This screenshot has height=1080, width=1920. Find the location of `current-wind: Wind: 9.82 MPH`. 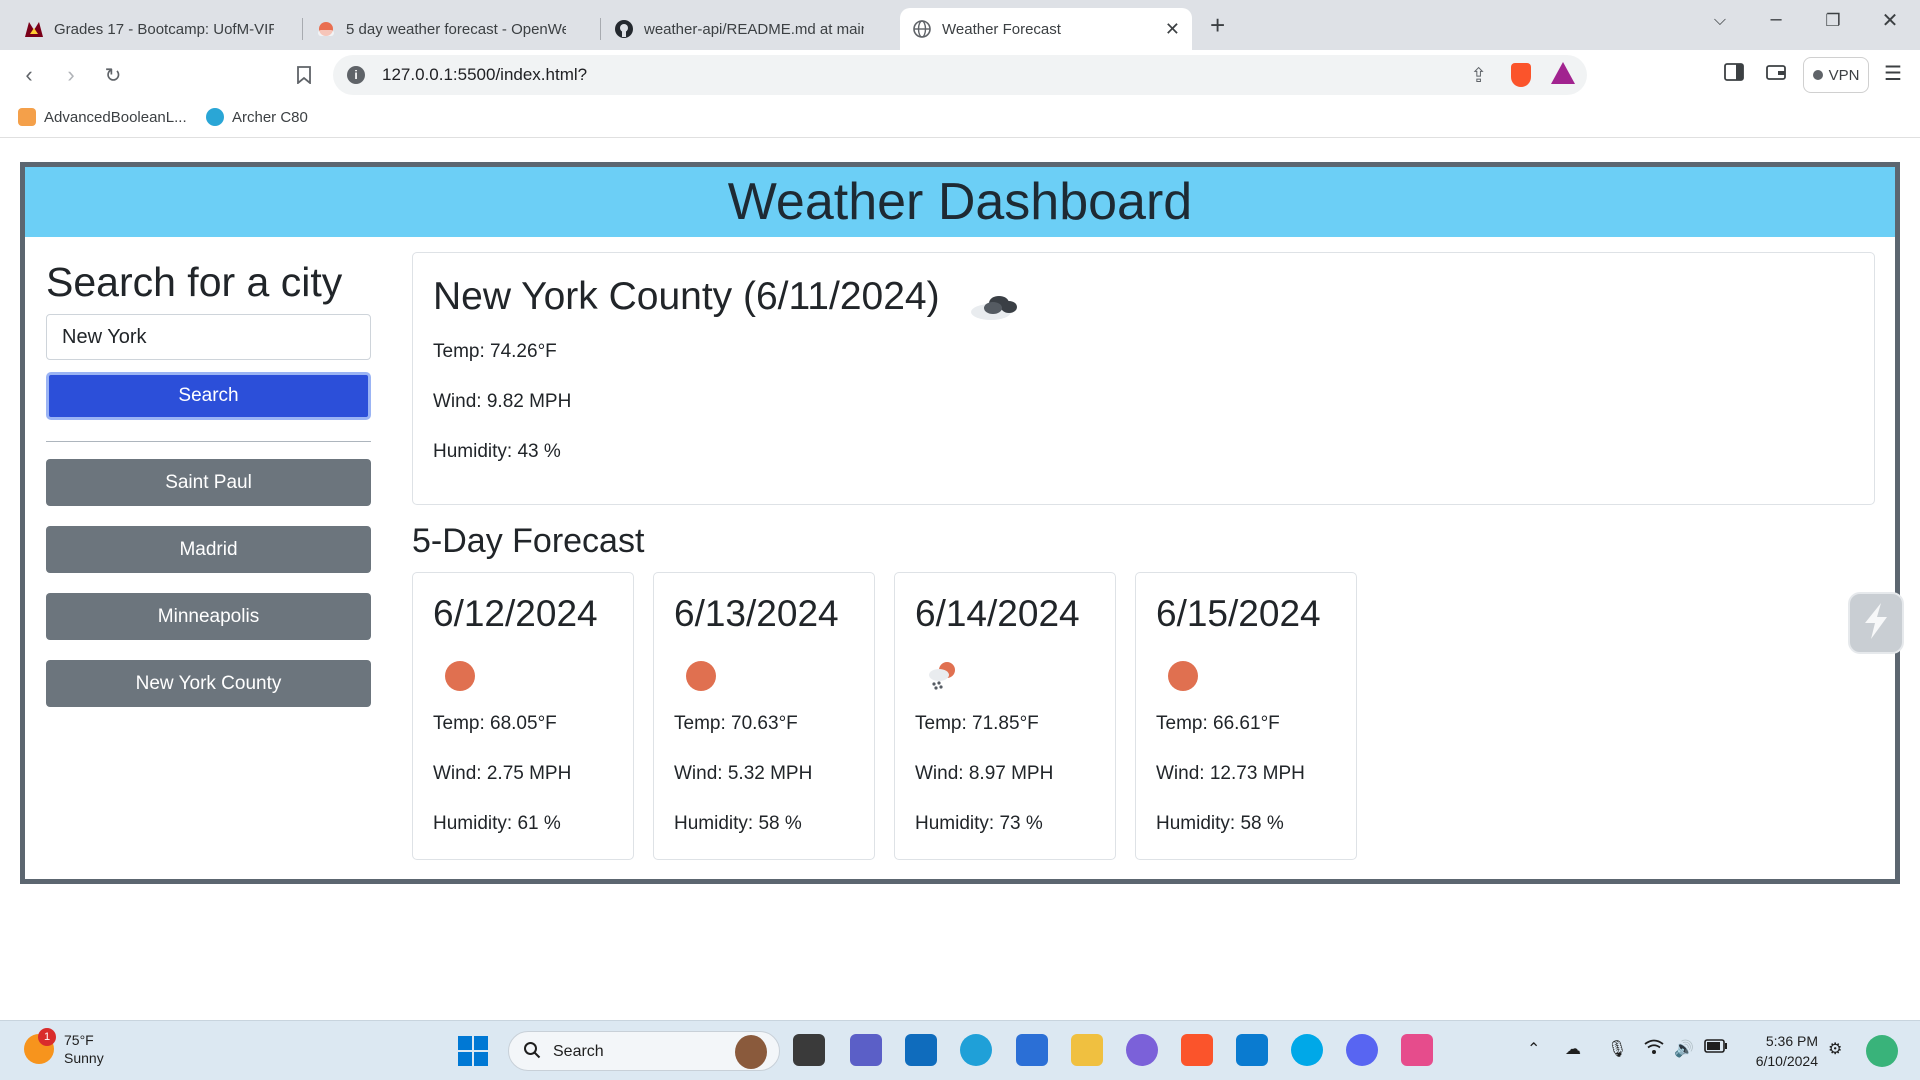

current-wind: Wind: 9.82 MPH is located at coordinates (502, 401).